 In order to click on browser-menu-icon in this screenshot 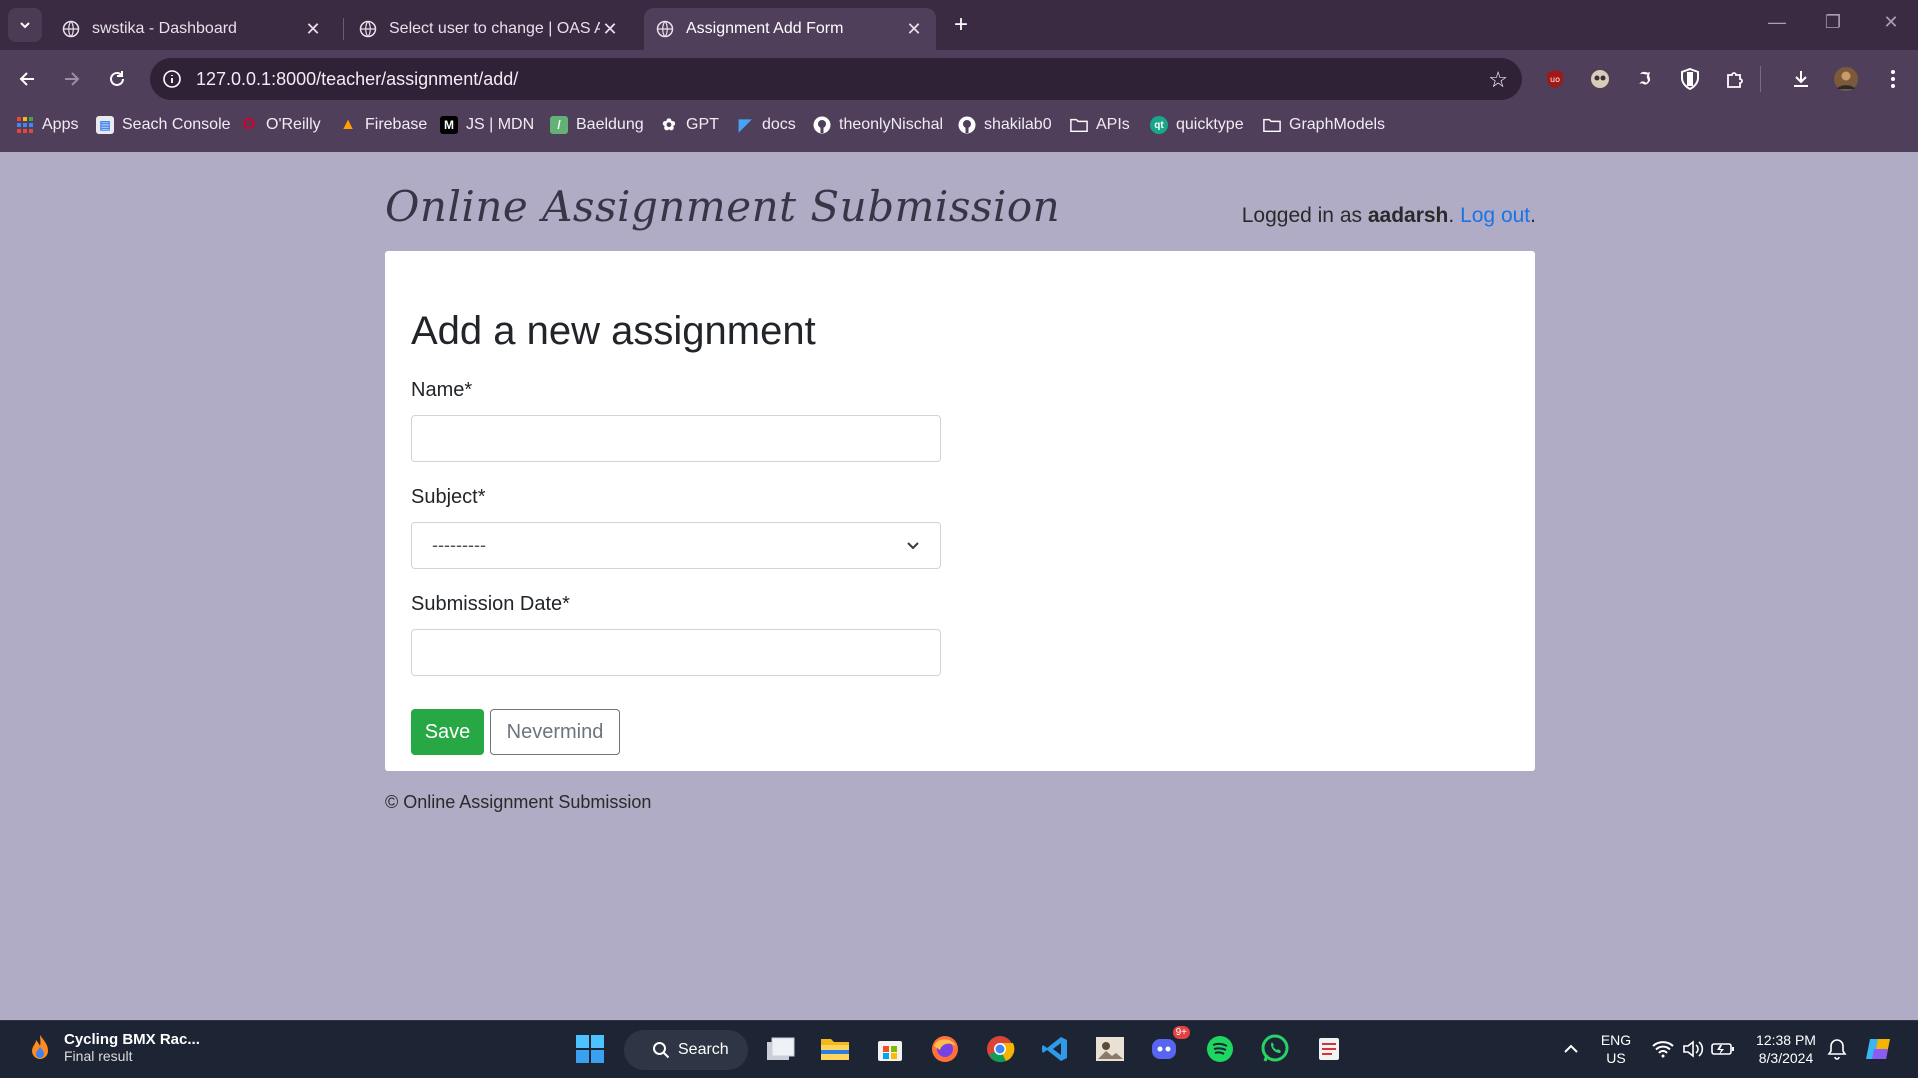, I will do `click(1893, 79)`.